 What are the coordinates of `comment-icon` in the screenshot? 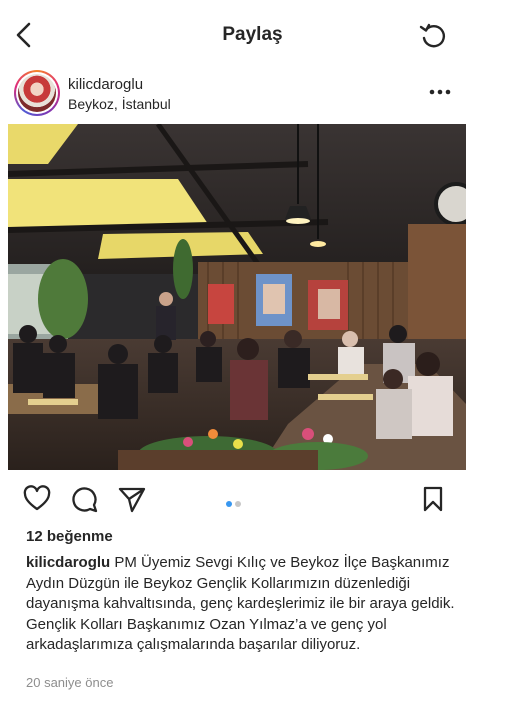 It's located at (85, 500).